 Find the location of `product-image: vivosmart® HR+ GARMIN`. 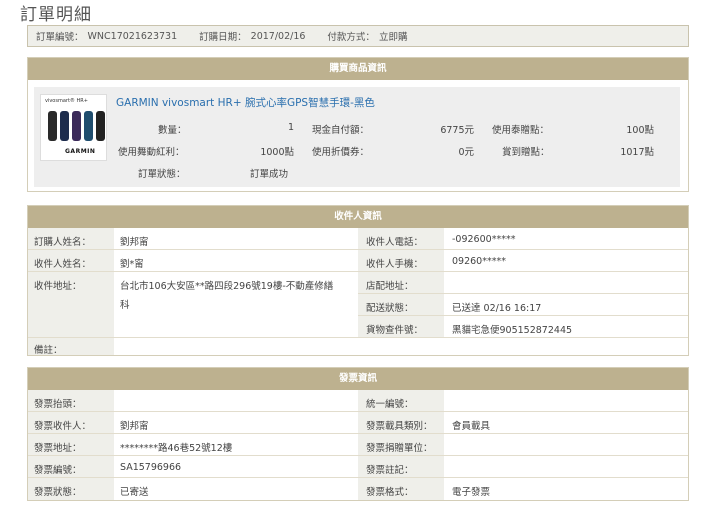

product-image: vivosmart® HR+ GARMIN is located at coordinates (73, 127).